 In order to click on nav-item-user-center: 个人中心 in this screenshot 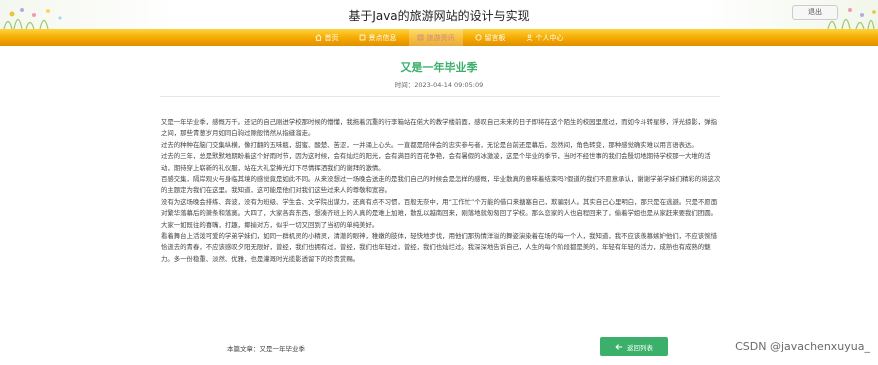, I will do `click(545, 37)`.